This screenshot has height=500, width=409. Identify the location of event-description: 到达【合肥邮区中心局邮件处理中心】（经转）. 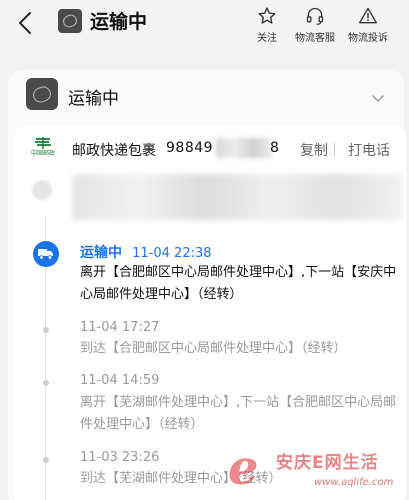
(213, 348).